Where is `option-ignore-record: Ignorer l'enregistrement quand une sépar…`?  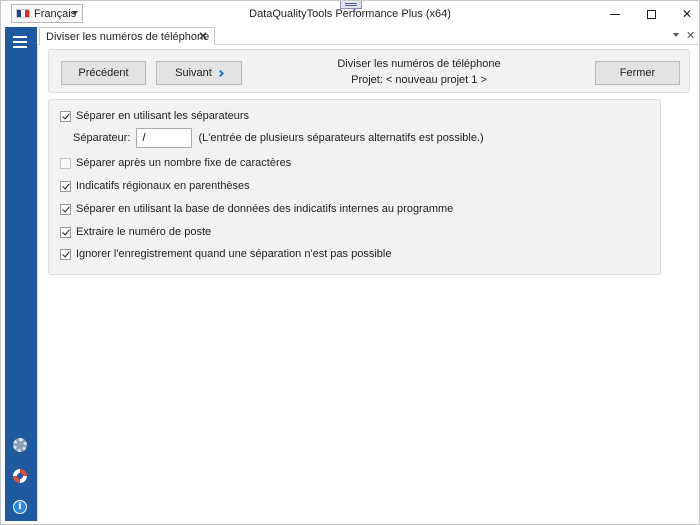 option-ignore-record: Ignorer l'enregistrement quand une sépar… is located at coordinates (225, 254).